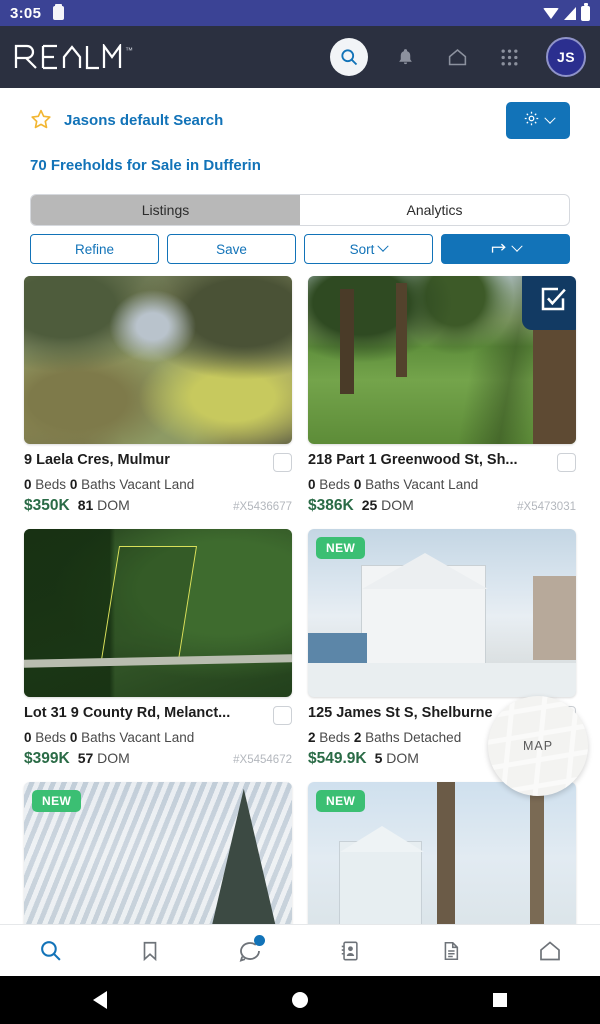  Describe the element at coordinates (550, 951) in the screenshot. I see `nav-home-icon` at that location.